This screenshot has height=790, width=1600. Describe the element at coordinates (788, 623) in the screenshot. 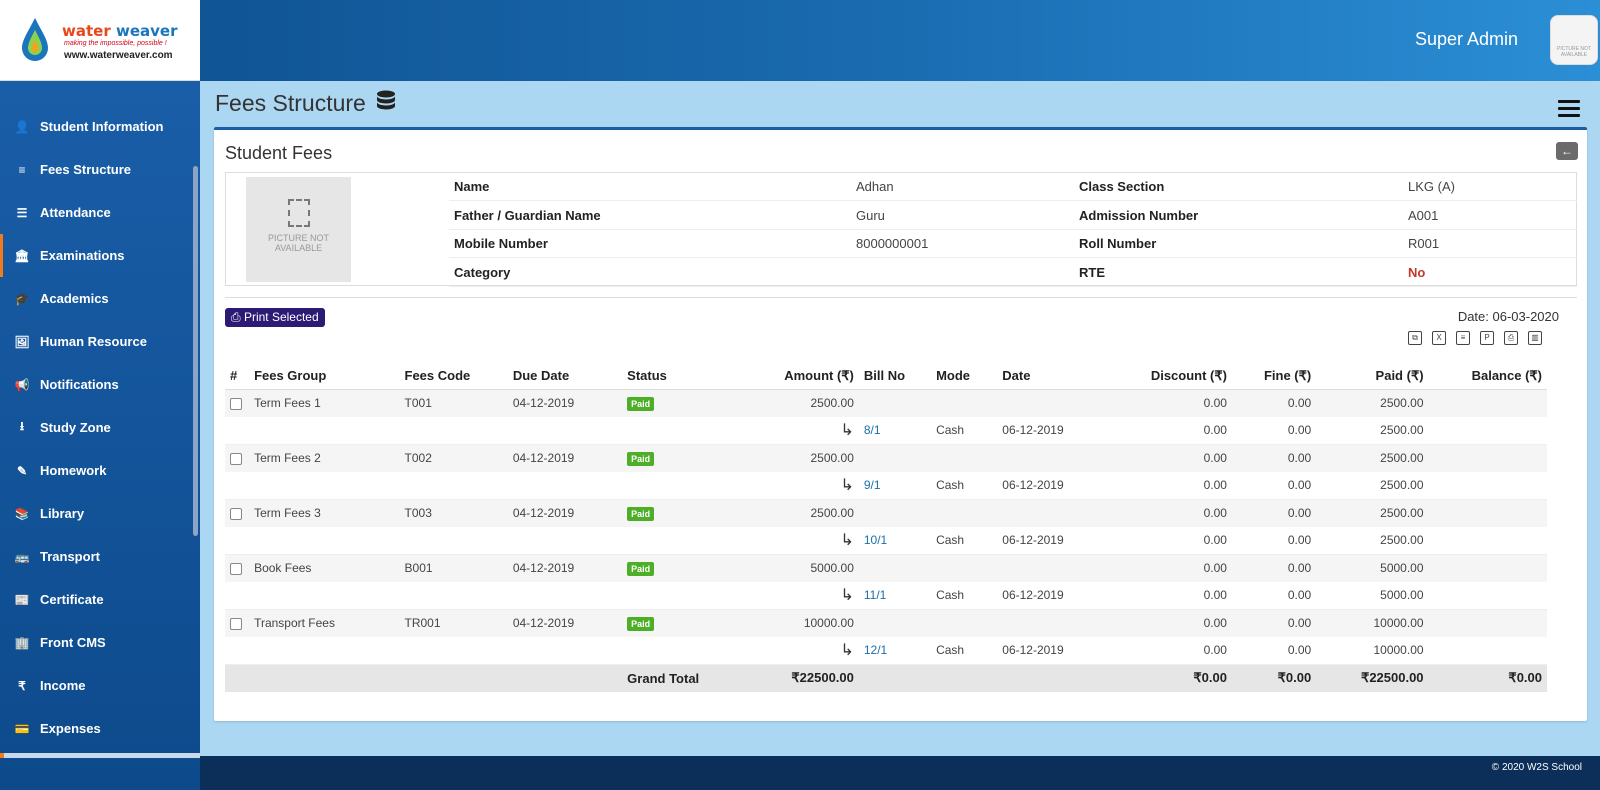

I see `amount: 10000.00` at that location.